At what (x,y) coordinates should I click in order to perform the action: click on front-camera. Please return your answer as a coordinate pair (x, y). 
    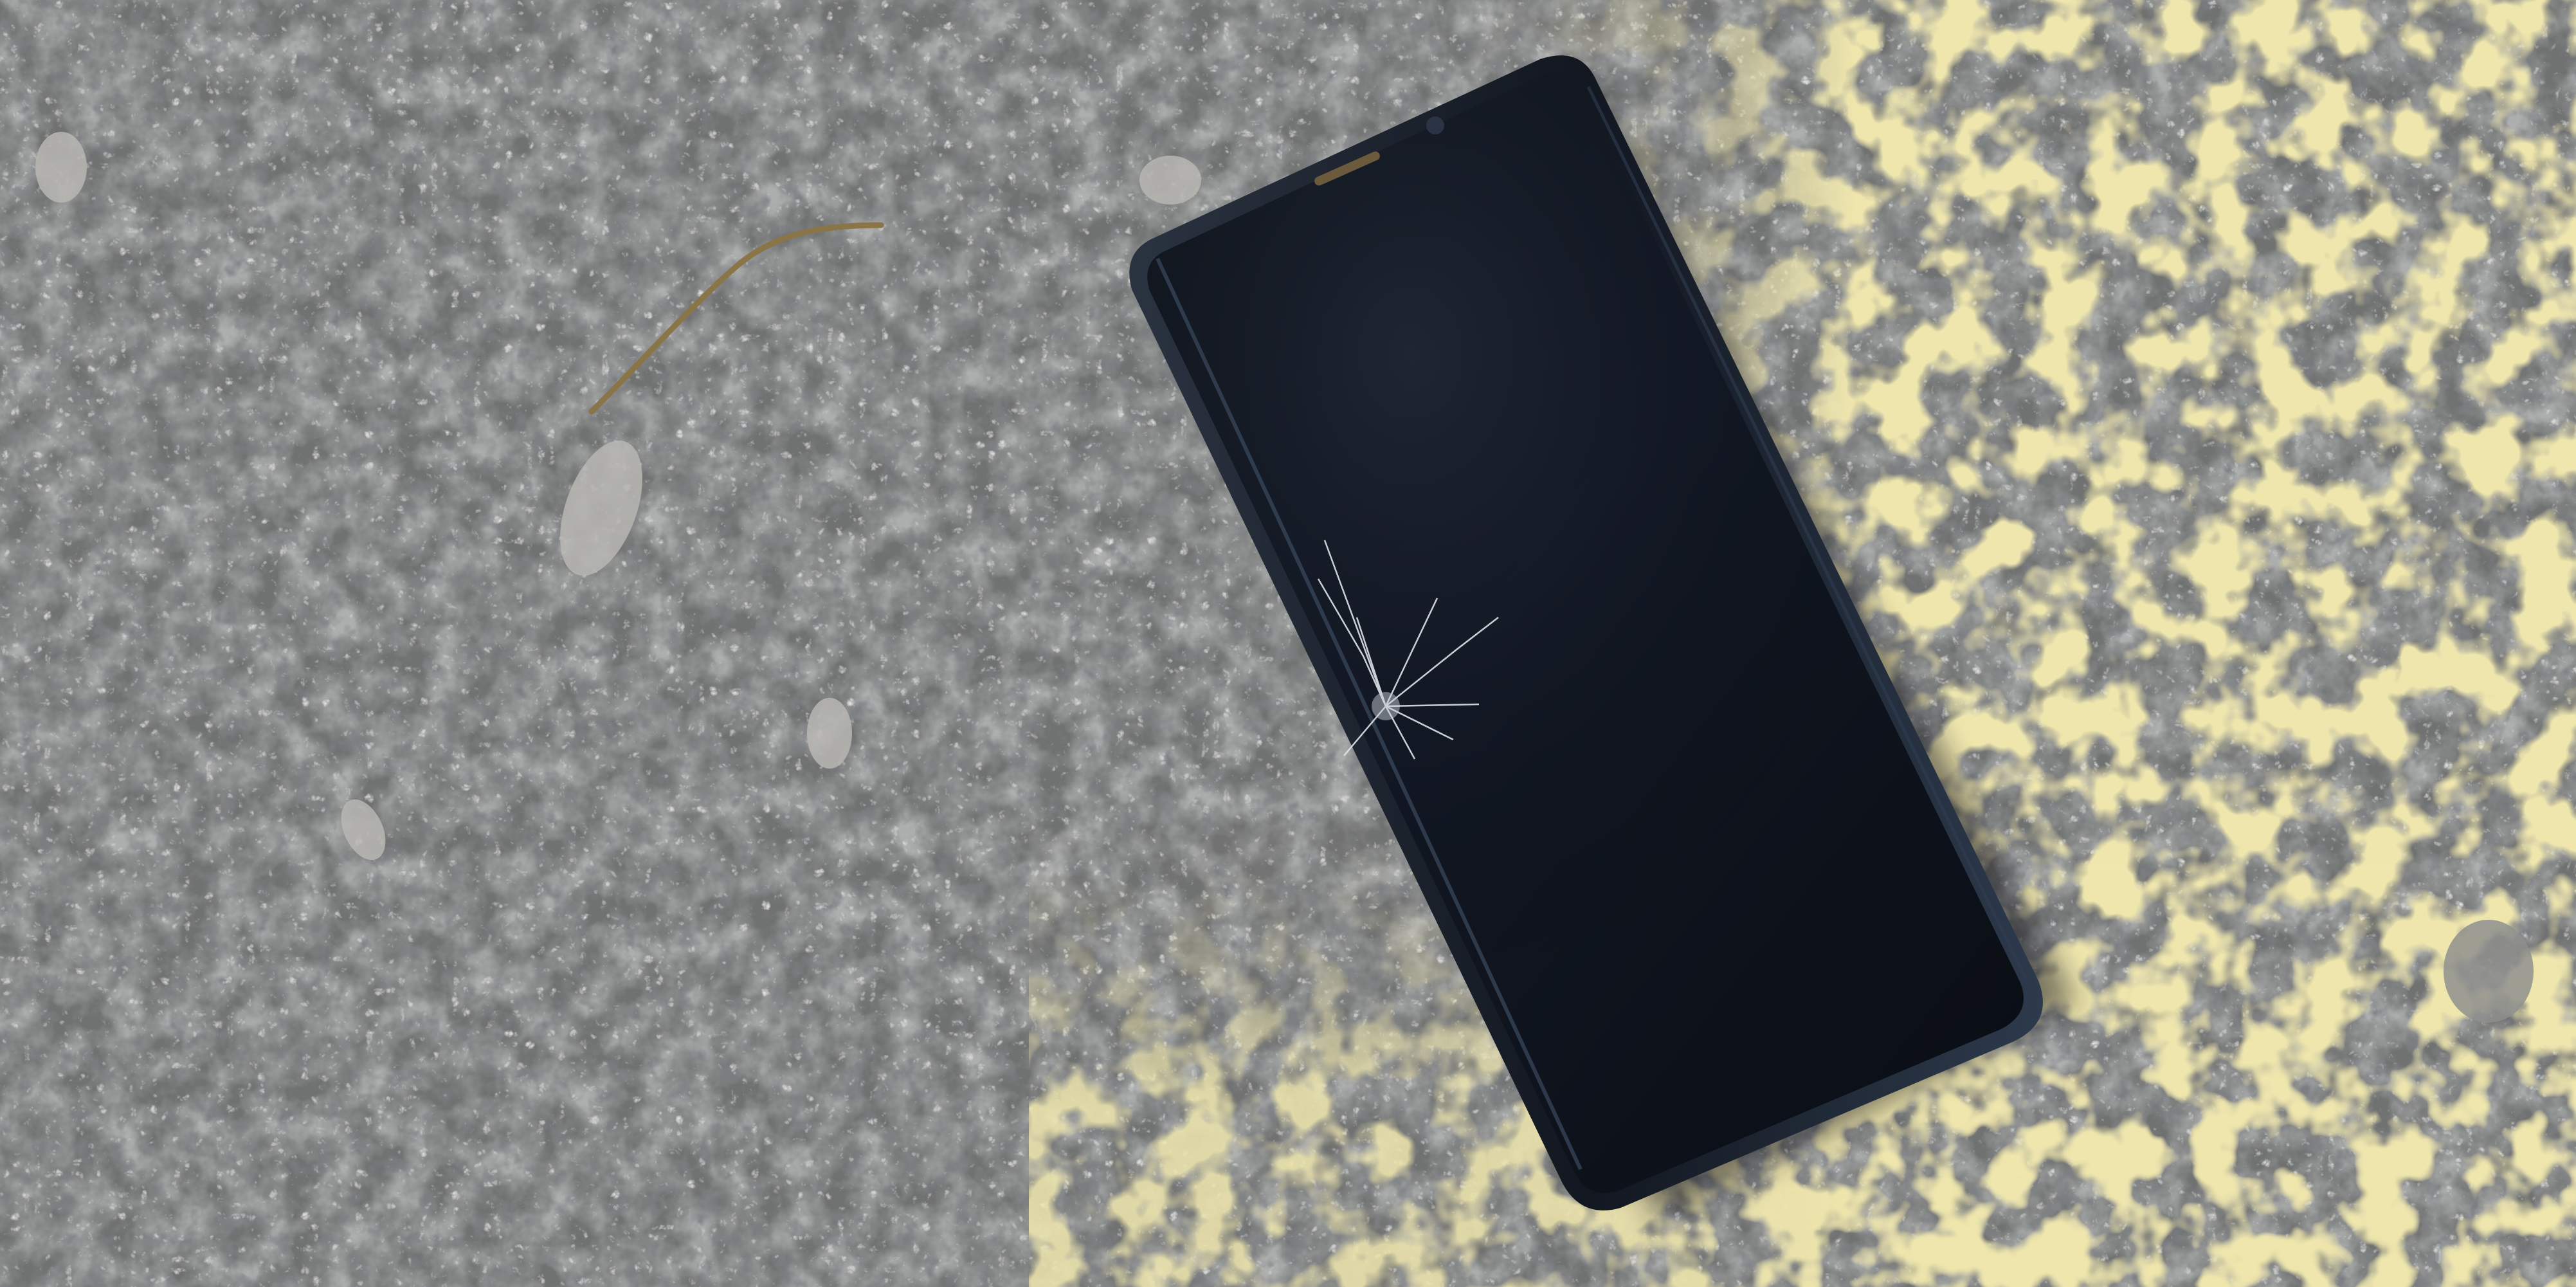
    Looking at the image, I should click on (1435, 125).